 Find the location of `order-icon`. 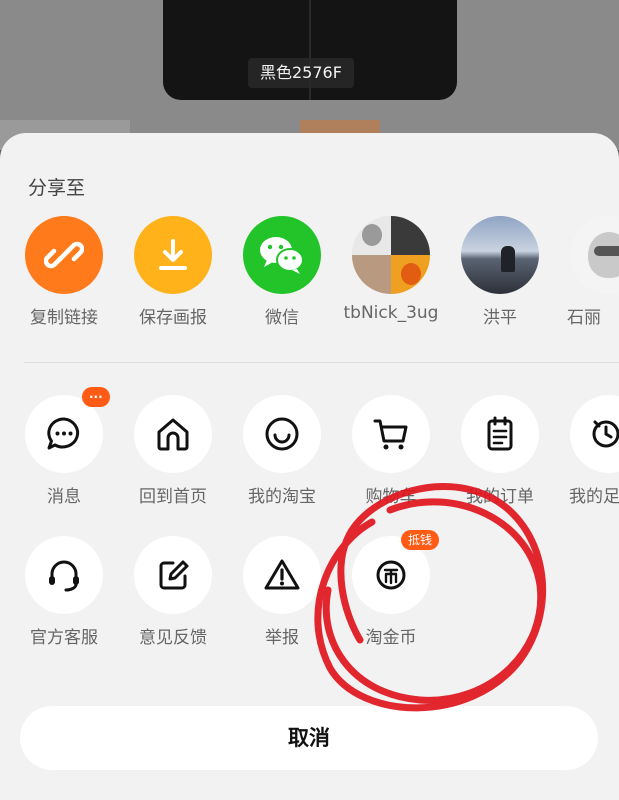

order-icon is located at coordinates (500, 434).